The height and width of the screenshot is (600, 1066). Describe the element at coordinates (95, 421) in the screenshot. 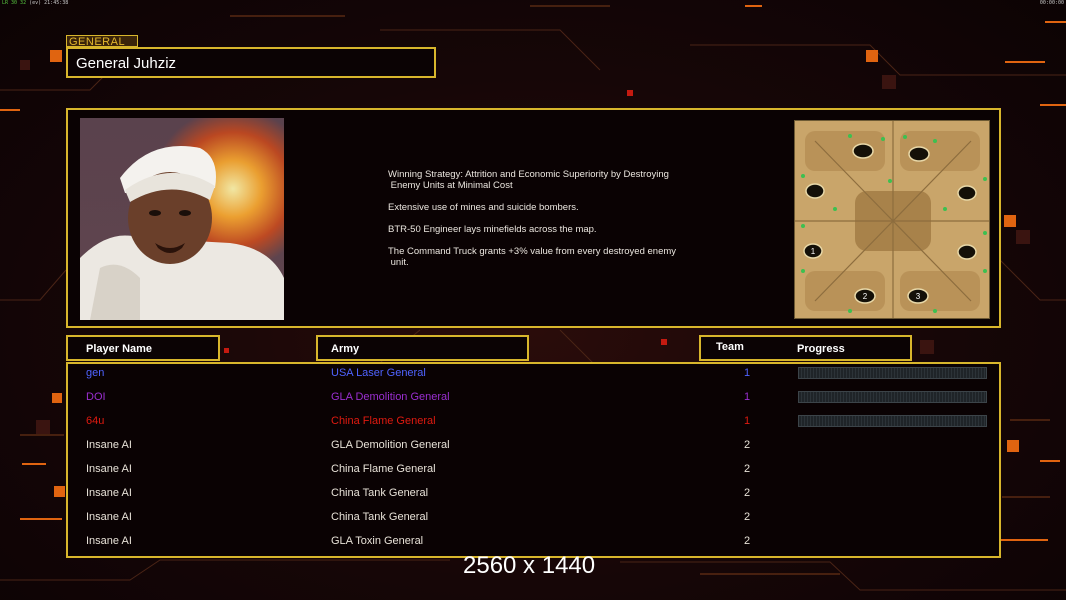

I see `player-name: 64u` at that location.